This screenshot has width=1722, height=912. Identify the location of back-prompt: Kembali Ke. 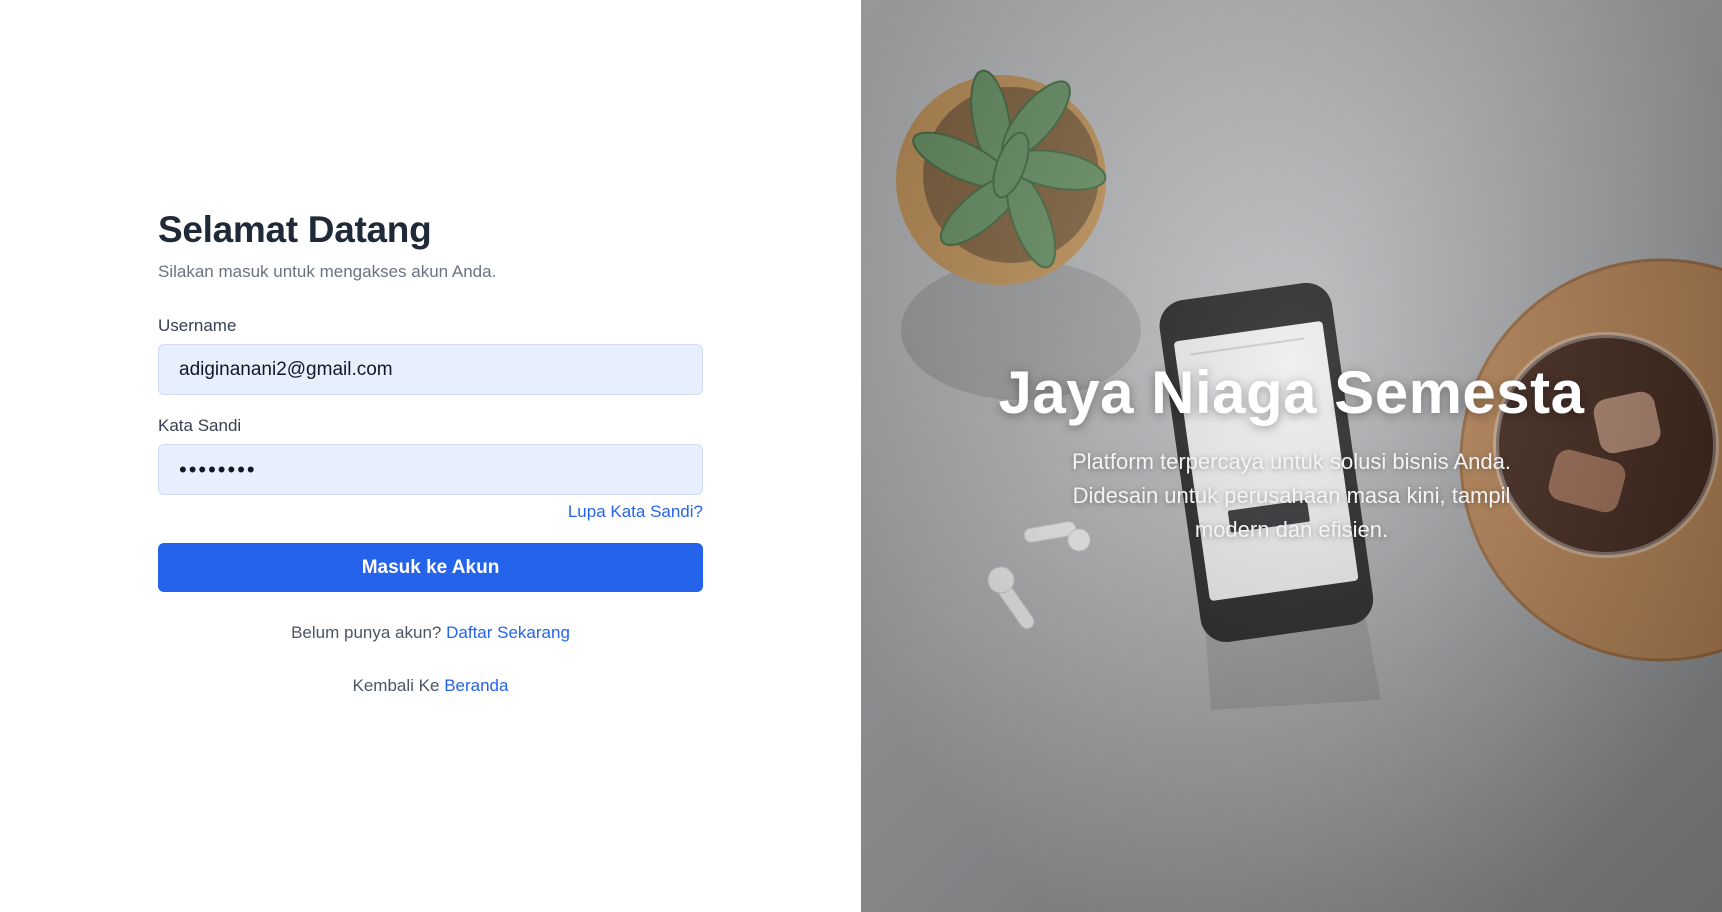
(396, 686).